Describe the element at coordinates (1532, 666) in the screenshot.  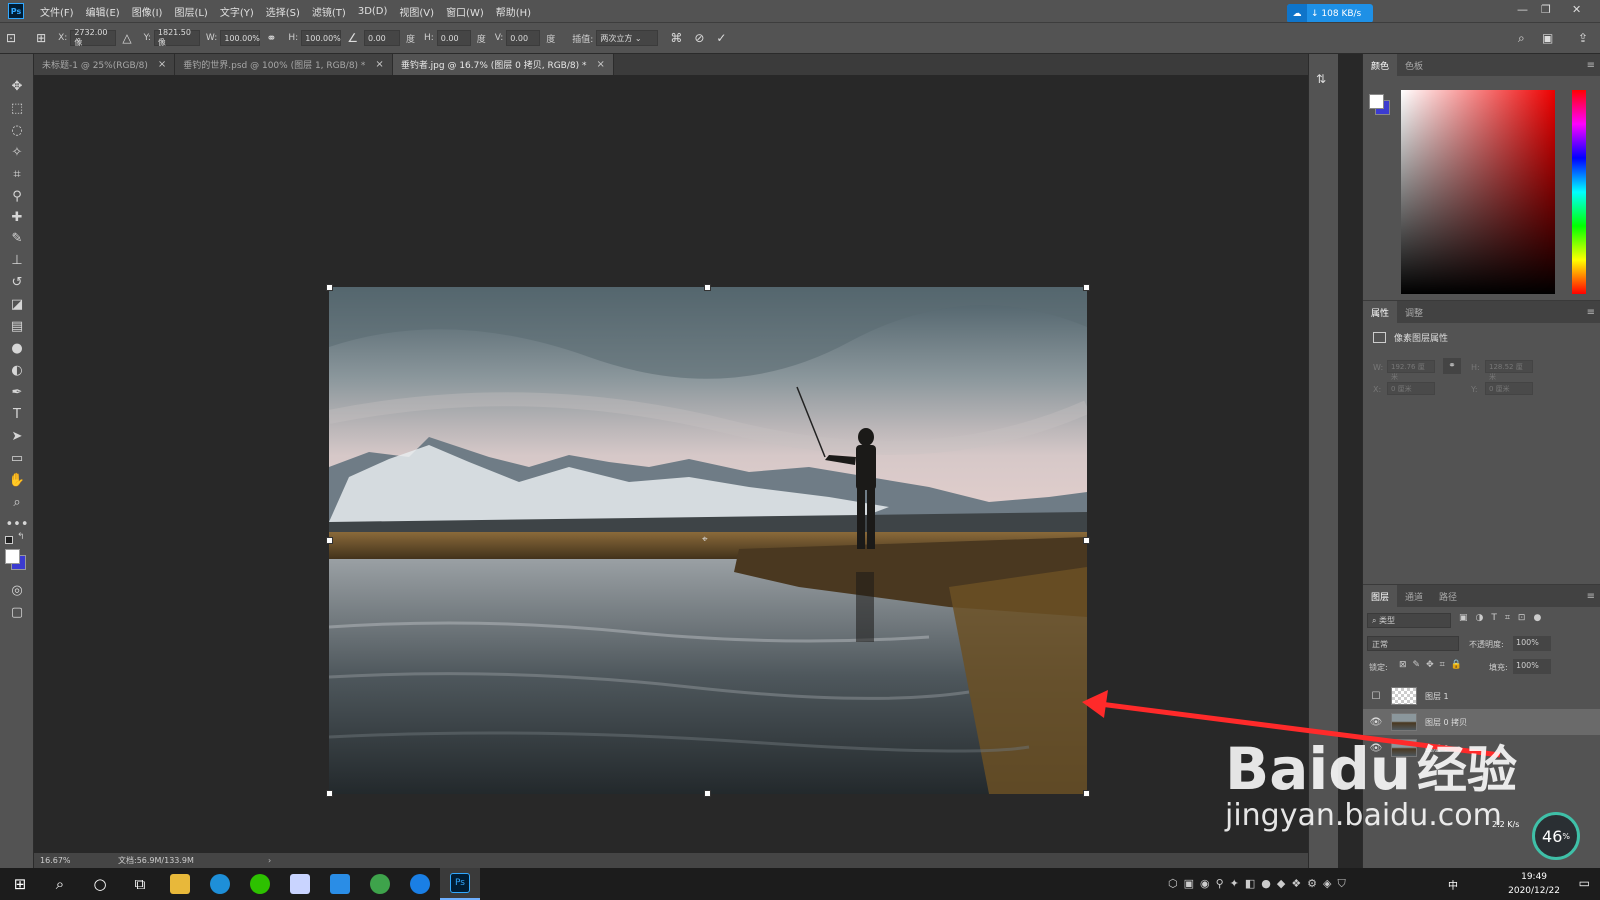
I see `fill-field: 100%` at that location.